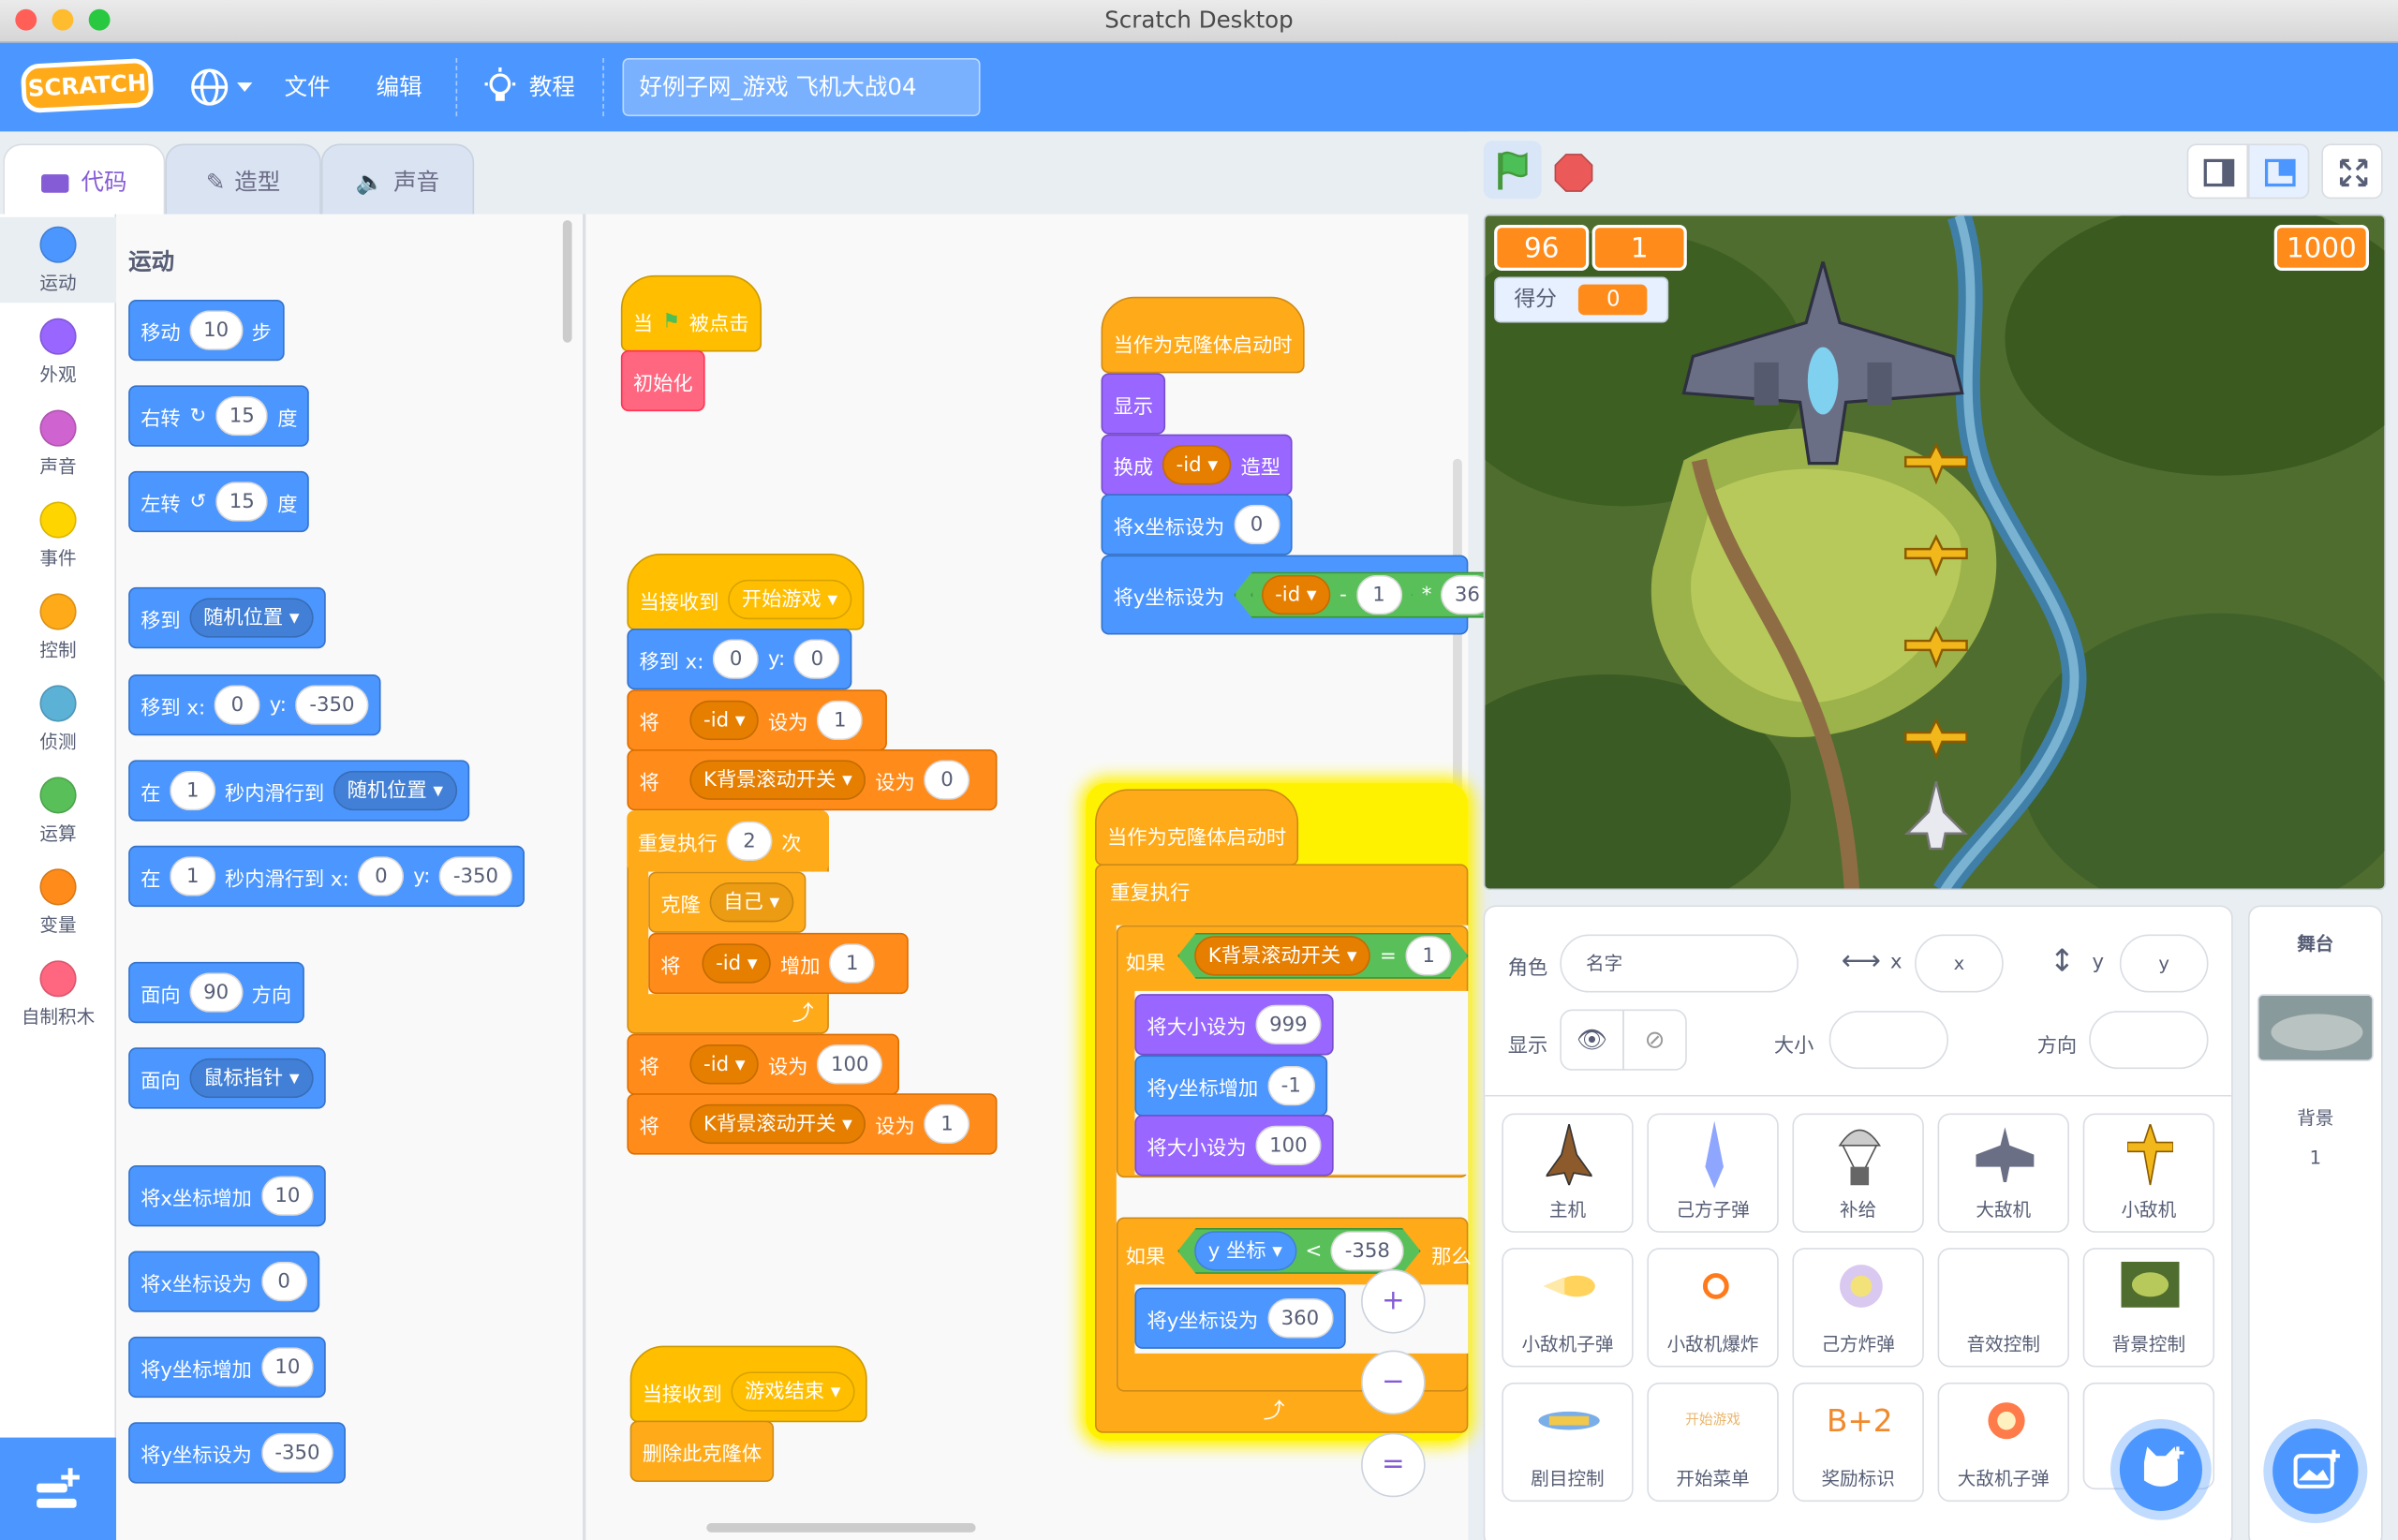 The image size is (2398, 1540). I want to click on sprite-tile: 大敌机, so click(2003, 1173).